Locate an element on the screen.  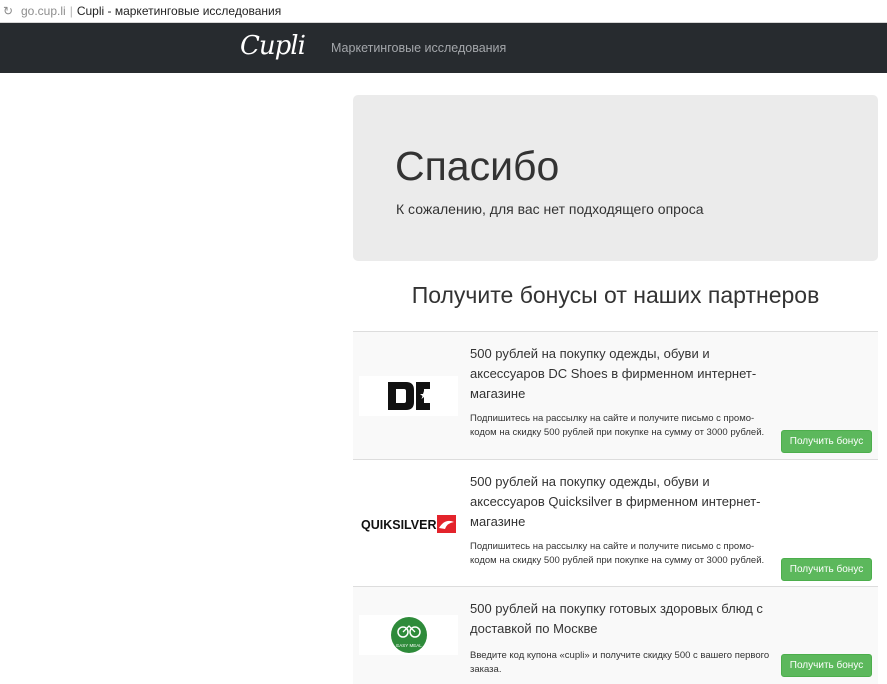
nav-link-research: Маркетинговые исследования is located at coordinates (418, 48).